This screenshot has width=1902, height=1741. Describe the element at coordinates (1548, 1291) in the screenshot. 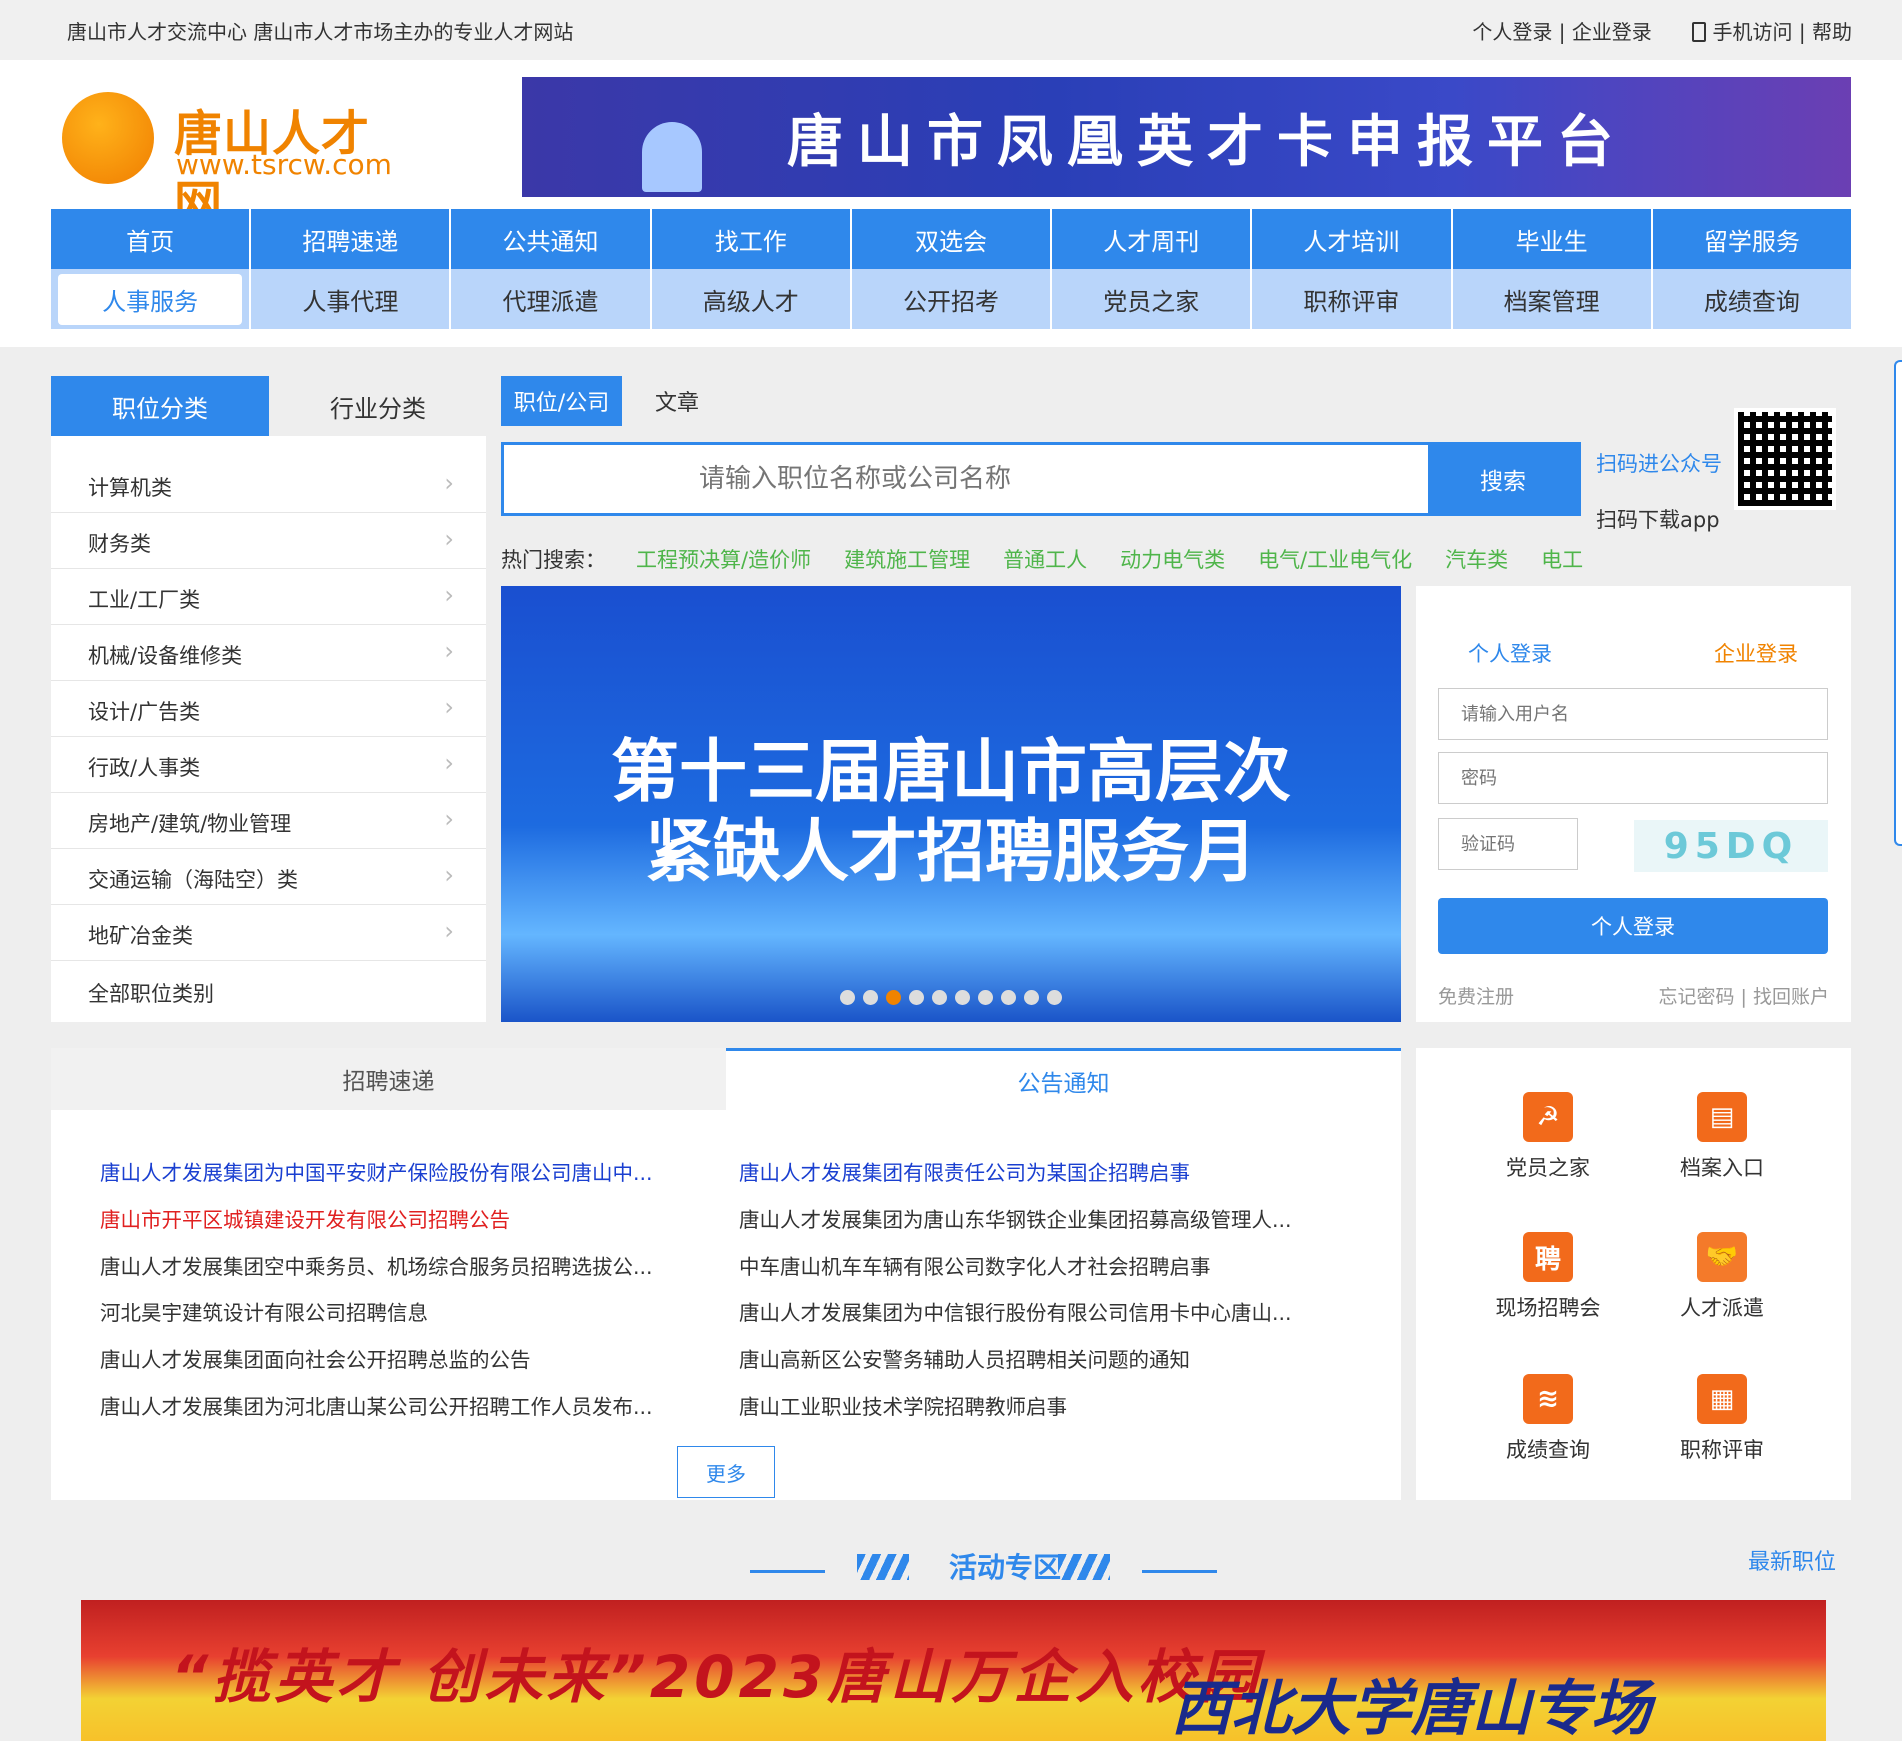

I see `quick-link-job-fair: 聘现场招聘会` at that location.